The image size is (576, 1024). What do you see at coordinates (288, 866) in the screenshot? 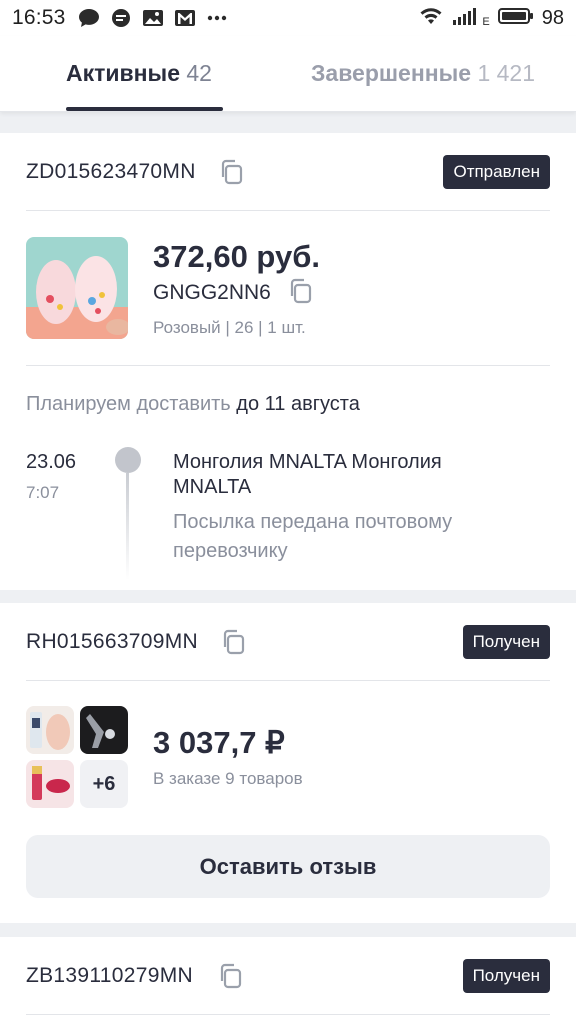
I see `leave-review-button: Оставить отзыв` at bounding box center [288, 866].